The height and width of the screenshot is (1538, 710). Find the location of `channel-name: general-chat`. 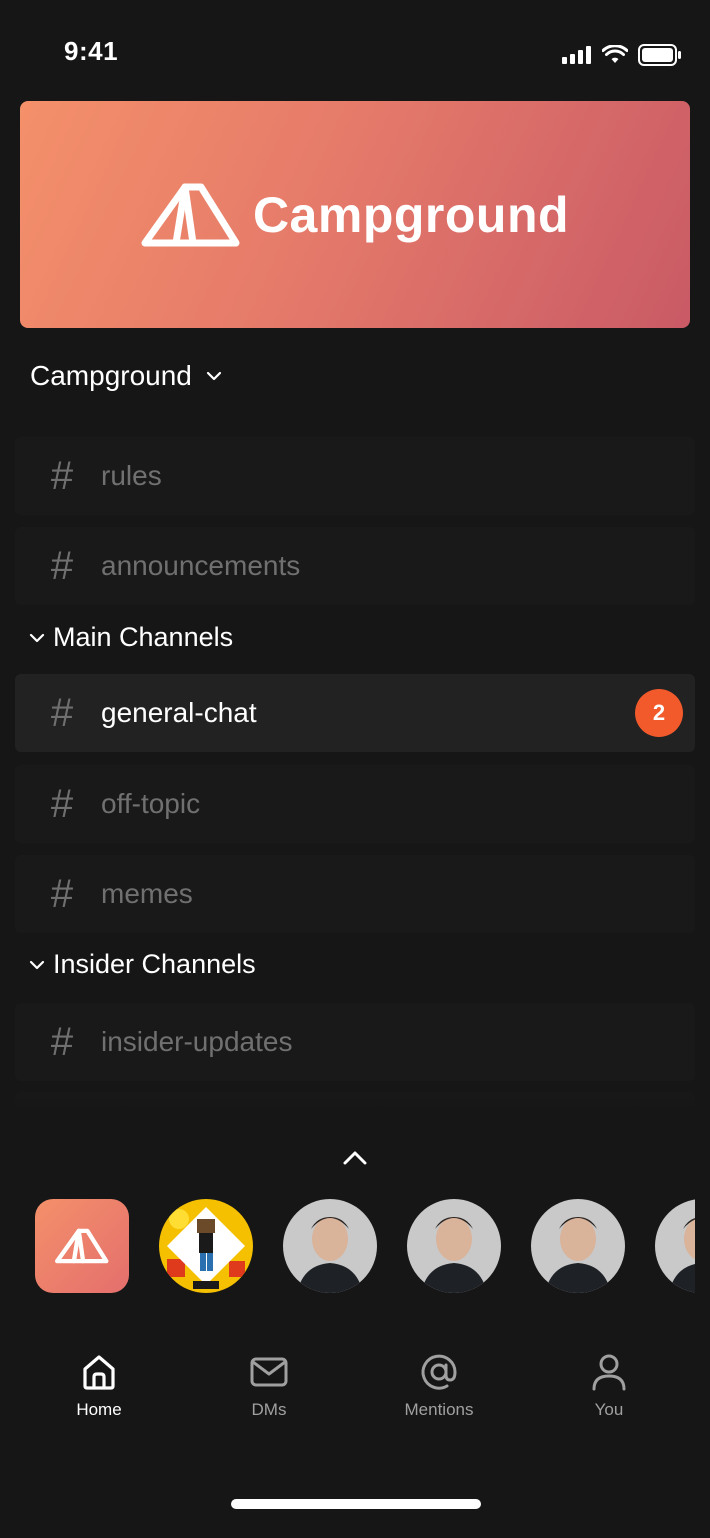

channel-name: general-chat is located at coordinates (179, 712).